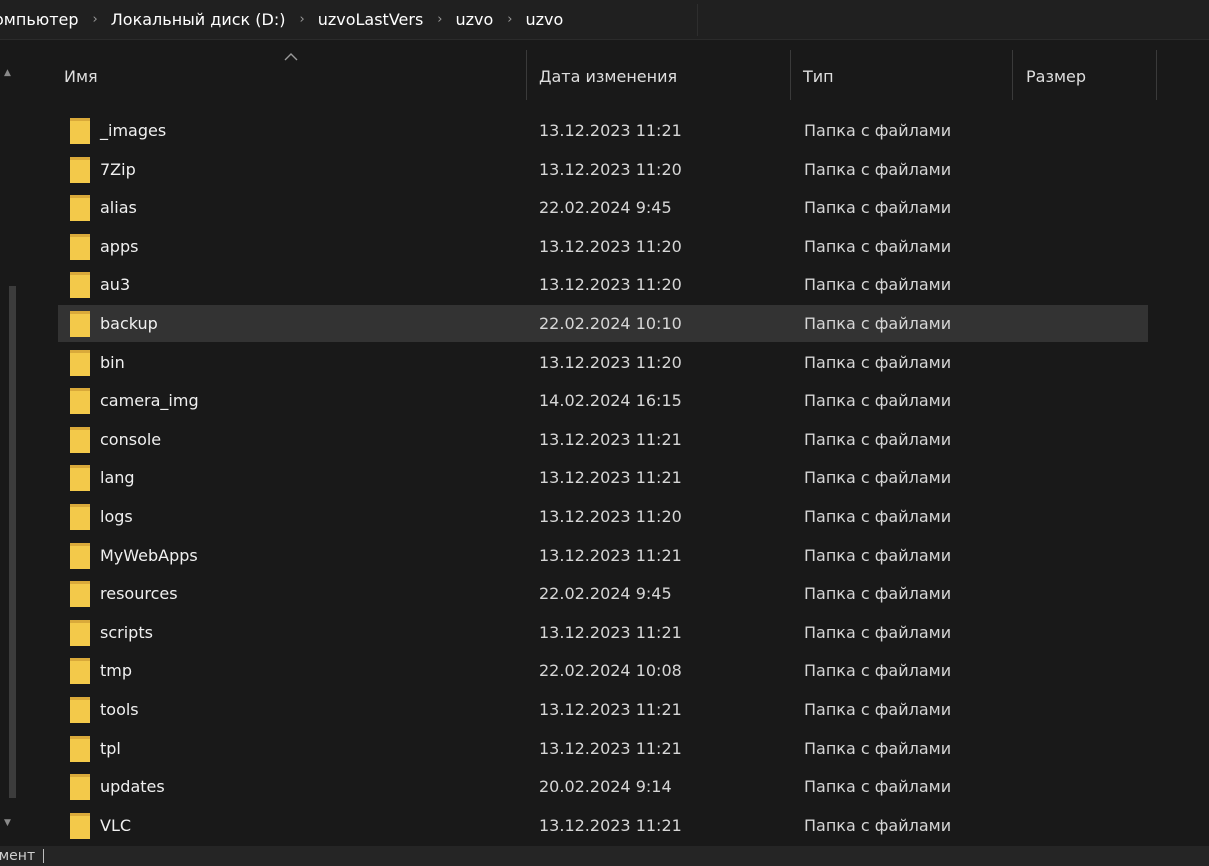 Image resolution: width=1209 pixels, height=866 pixels. Describe the element at coordinates (81, 76) in the screenshot. I see `column-header-name: Имя` at that location.